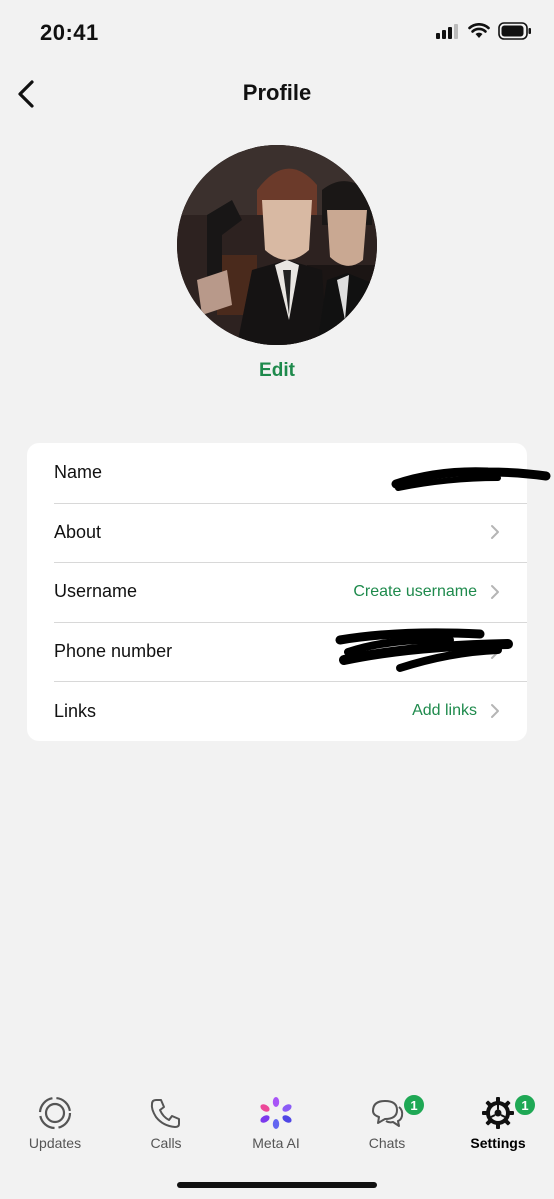 This screenshot has width=554, height=1199. What do you see at coordinates (277, 371) in the screenshot?
I see `edit-photo-button: Edit` at bounding box center [277, 371].